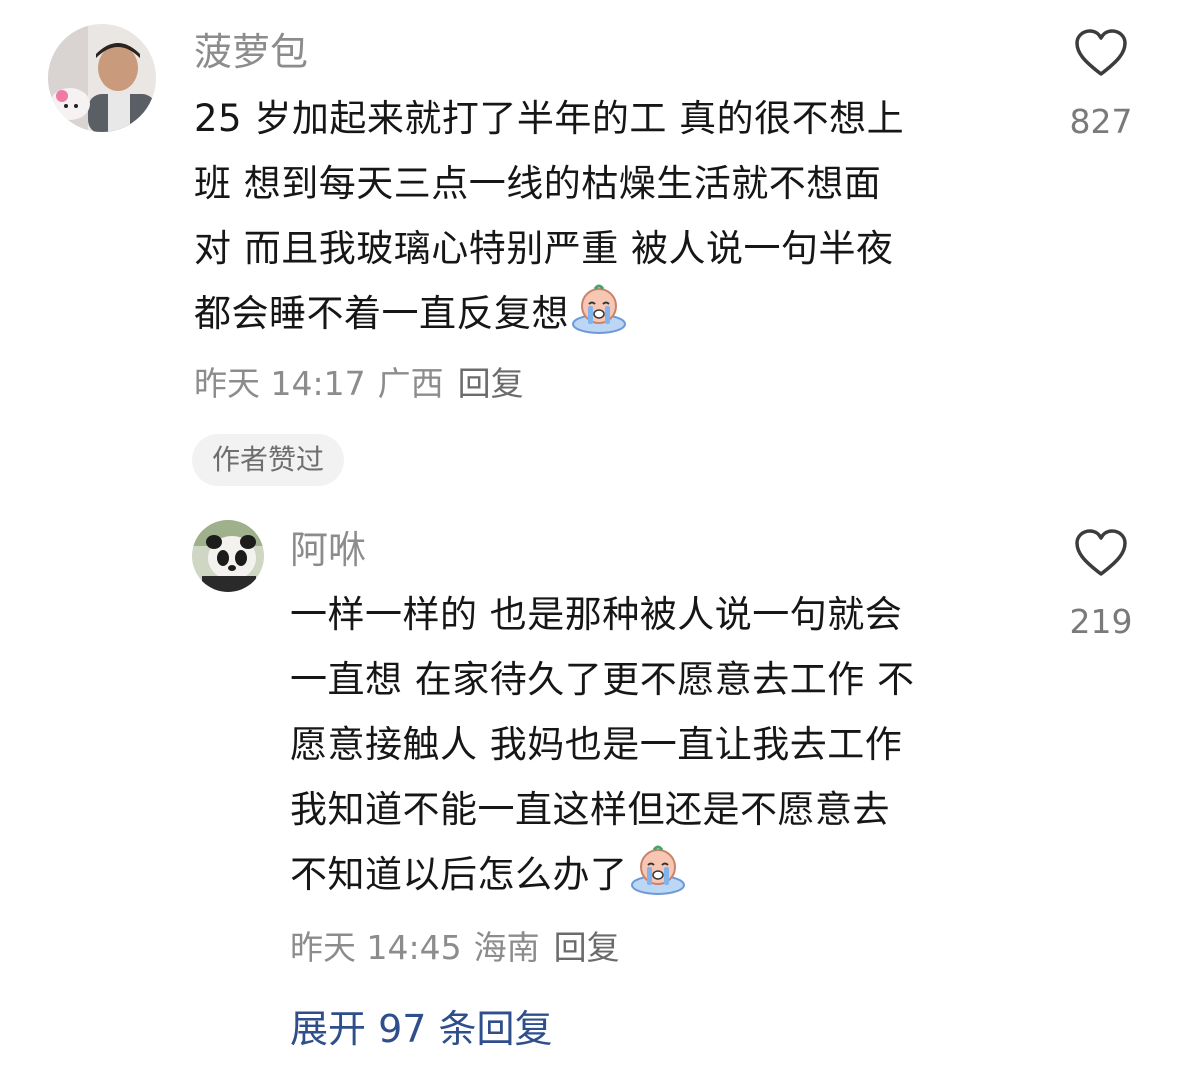 Image resolution: width=1179 pixels, height=1078 pixels. I want to click on comment-text-line: 我知道不能一直这样但还是不愿意去, so click(590, 809).